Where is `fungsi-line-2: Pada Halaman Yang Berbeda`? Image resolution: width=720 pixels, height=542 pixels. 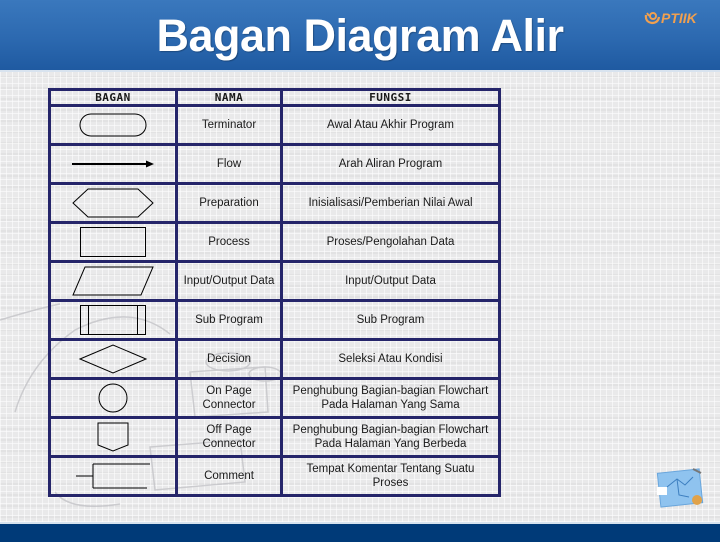
fungsi-line-2: Pada Halaman Yang Berbeda is located at coordinates (390, 444).